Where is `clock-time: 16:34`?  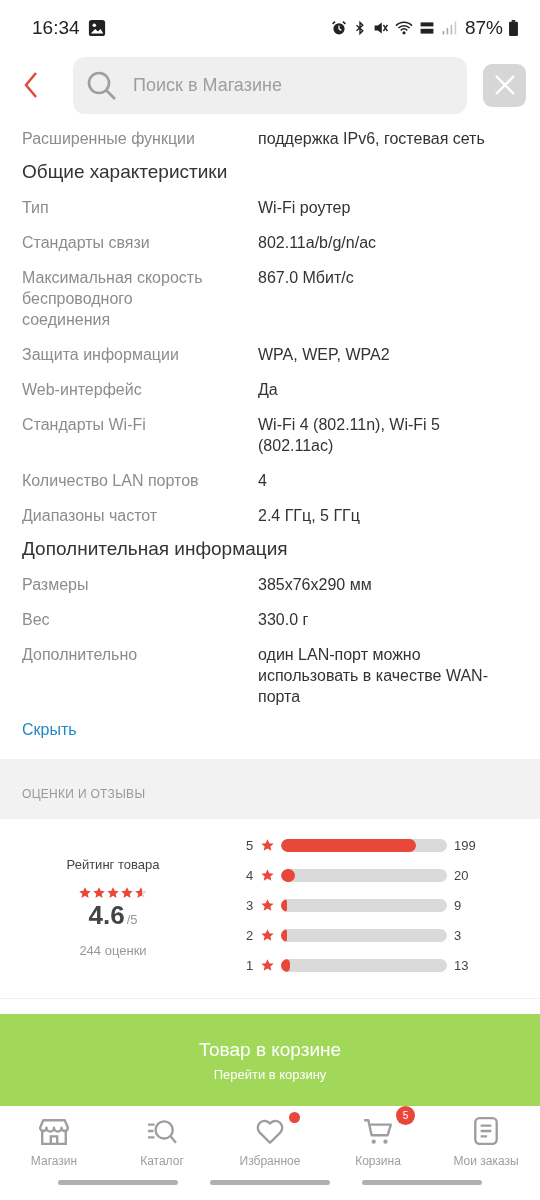
clock-time: 16:34 is located at coordinates (56, 28).